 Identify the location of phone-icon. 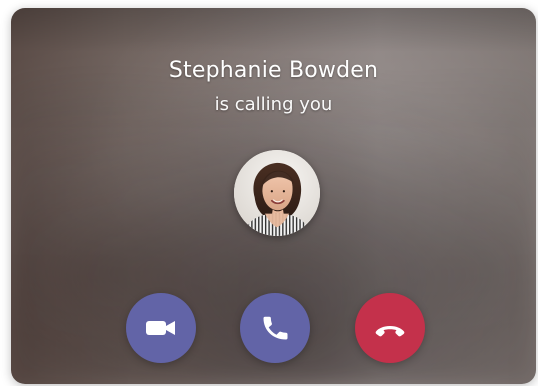
(275, 328).